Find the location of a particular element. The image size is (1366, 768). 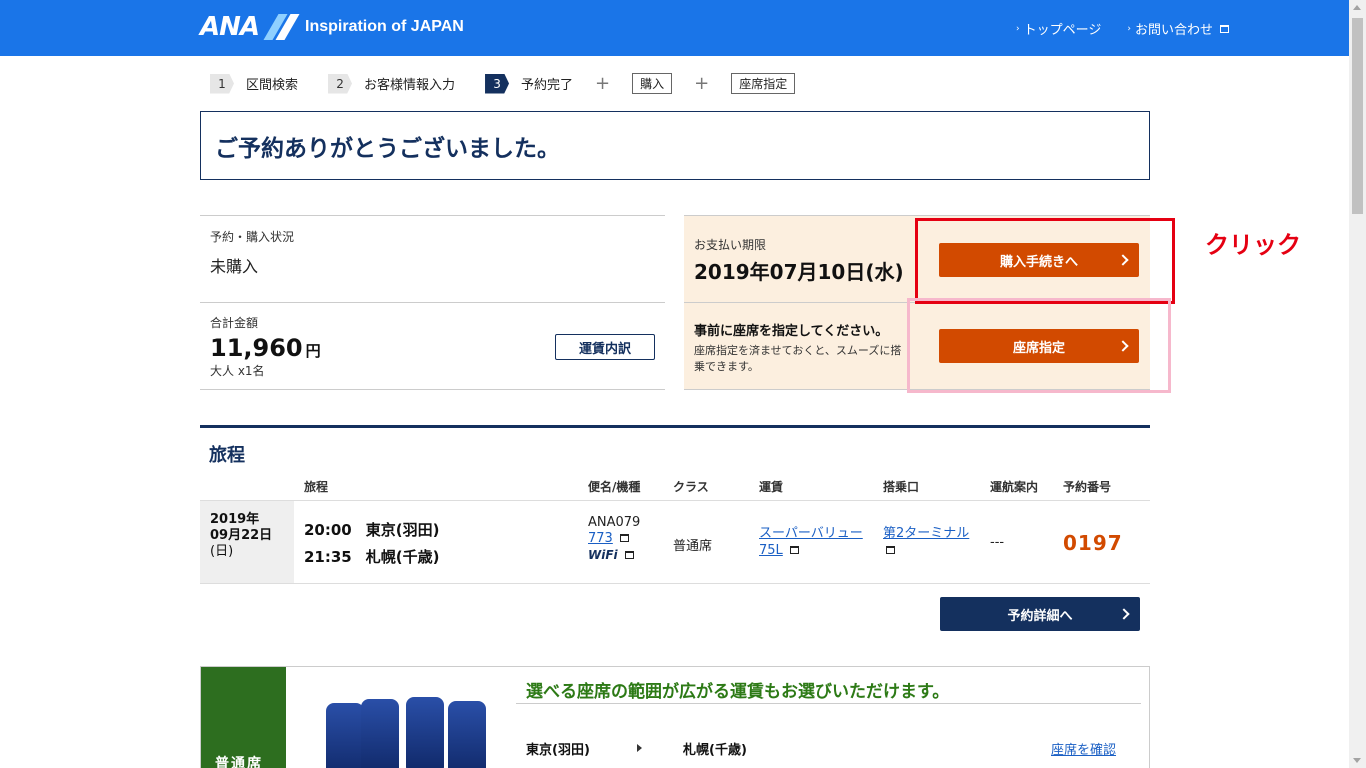

departure-line: 20:00 東京(羽田) is located at coordinates (371, 529).